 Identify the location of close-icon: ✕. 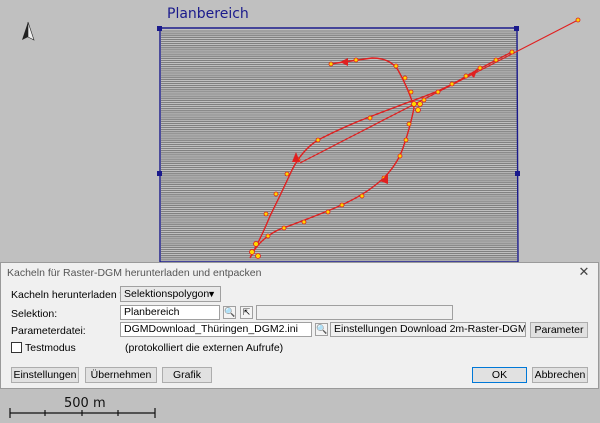
(584, 272).